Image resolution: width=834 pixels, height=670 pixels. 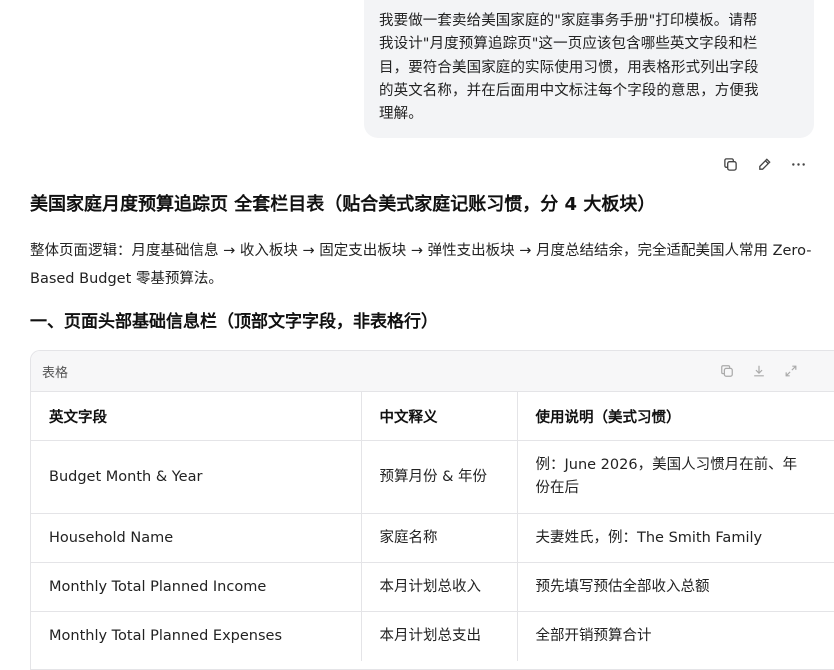 What do you see at coordinates (685, 488) in the screenshot?
I see `field-usage-line: 份在后` at bounding box center [685, 488].